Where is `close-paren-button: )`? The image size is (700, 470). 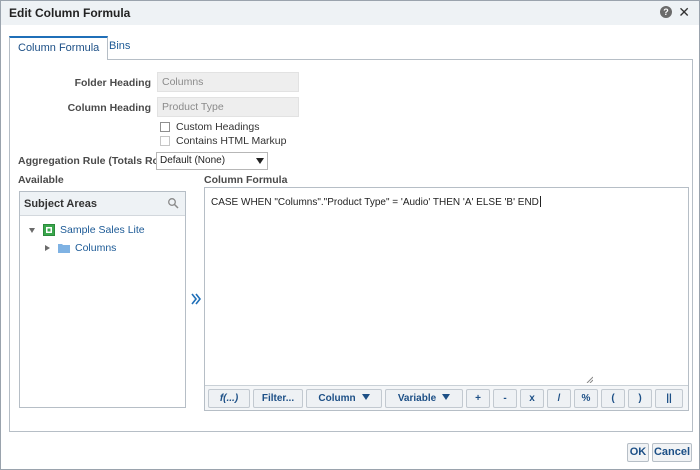
close-paren-button: ) is located at coordinates (640, 398).